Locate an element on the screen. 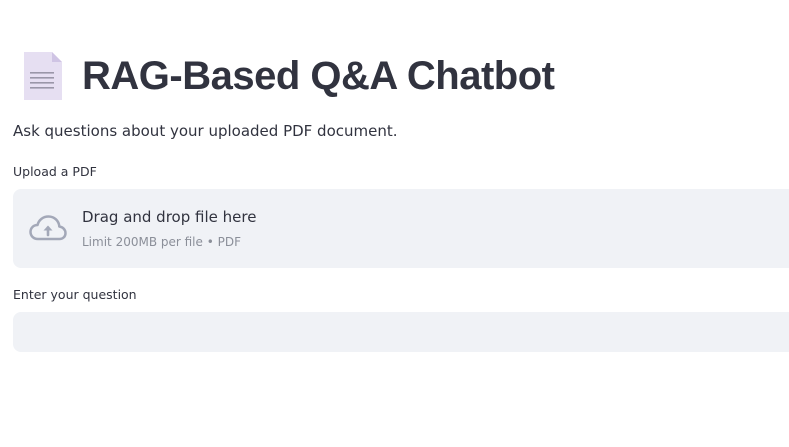 The width and height of the screenshot is (789, 447). document-icon is located at coordinates (43, 76).